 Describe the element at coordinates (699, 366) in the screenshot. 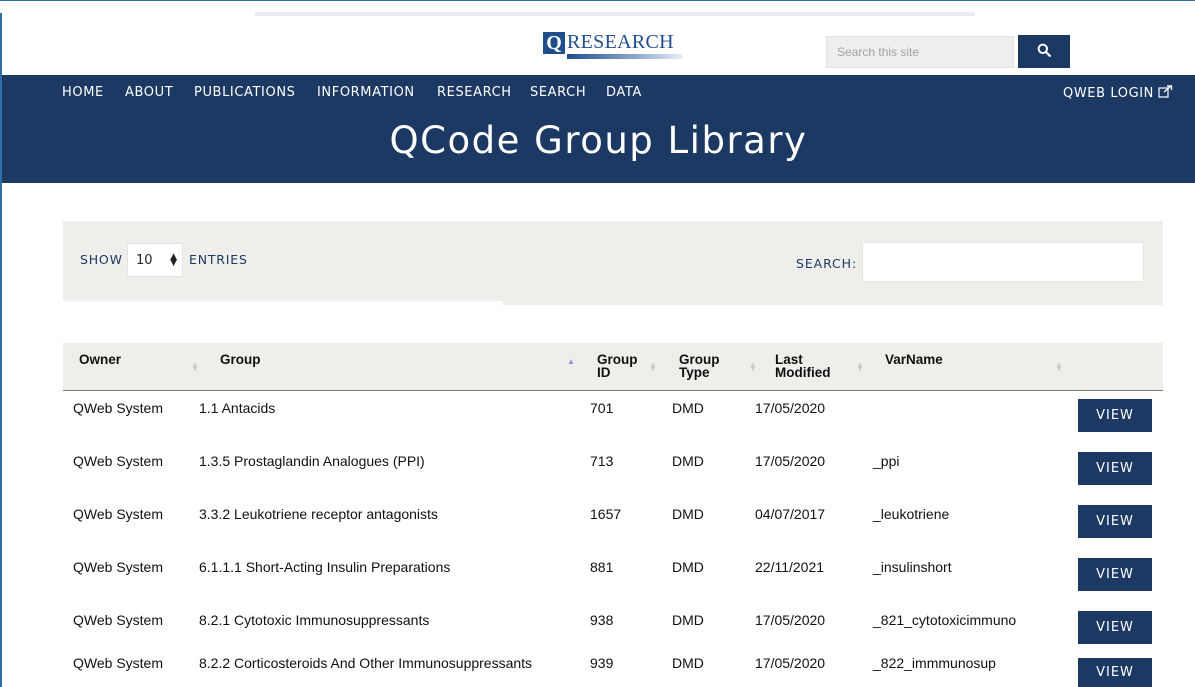

I see `column-group-type-label: Group Type` at that location.